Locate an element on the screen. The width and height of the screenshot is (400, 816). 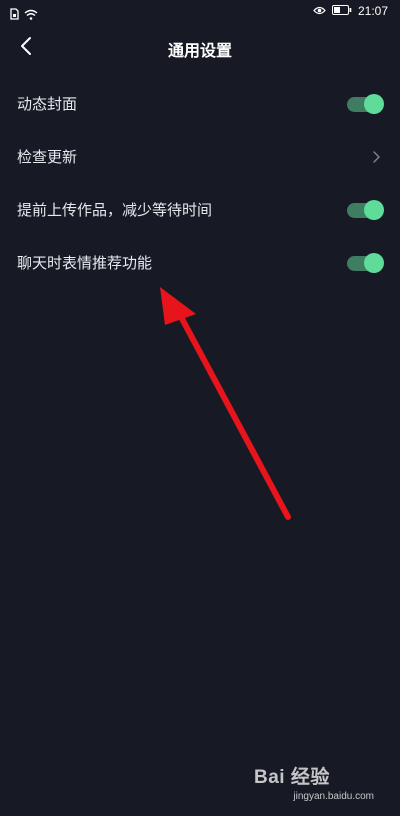
battery-icon is located at coordinates (341, 11).